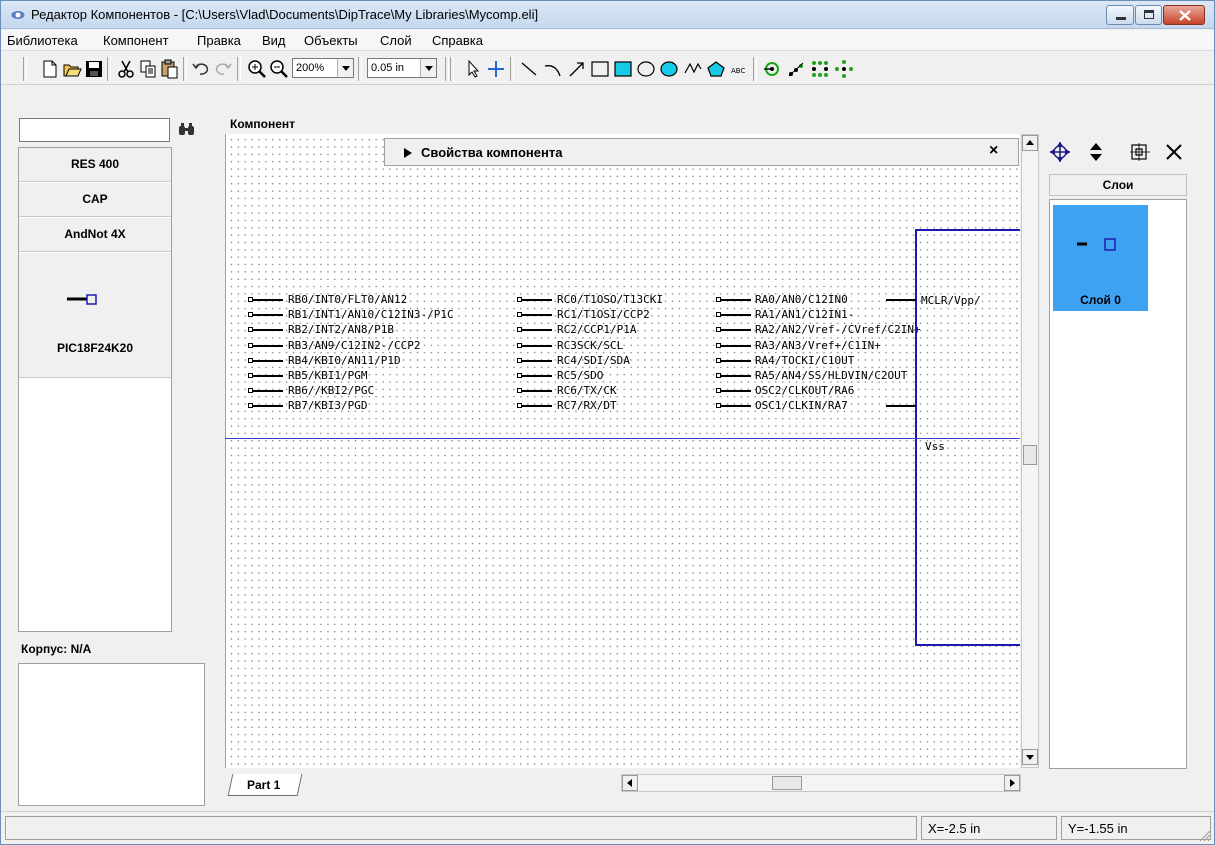 The height and width of the screenshot is (845, 1215). Describe the element at coordinates (844, 69) in the screenshot. I see `pin-arrange-icon` at that location.